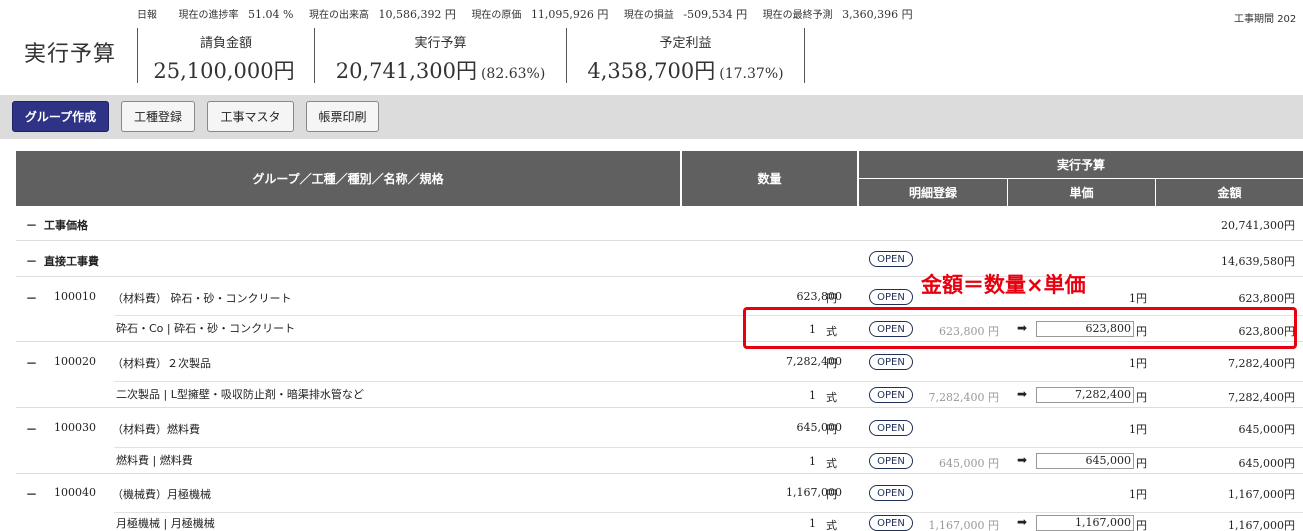 This screenshot has width=1303, height=531. I want to click on summary-value: 4,358,700円 (17.37%), so click(685, 71).